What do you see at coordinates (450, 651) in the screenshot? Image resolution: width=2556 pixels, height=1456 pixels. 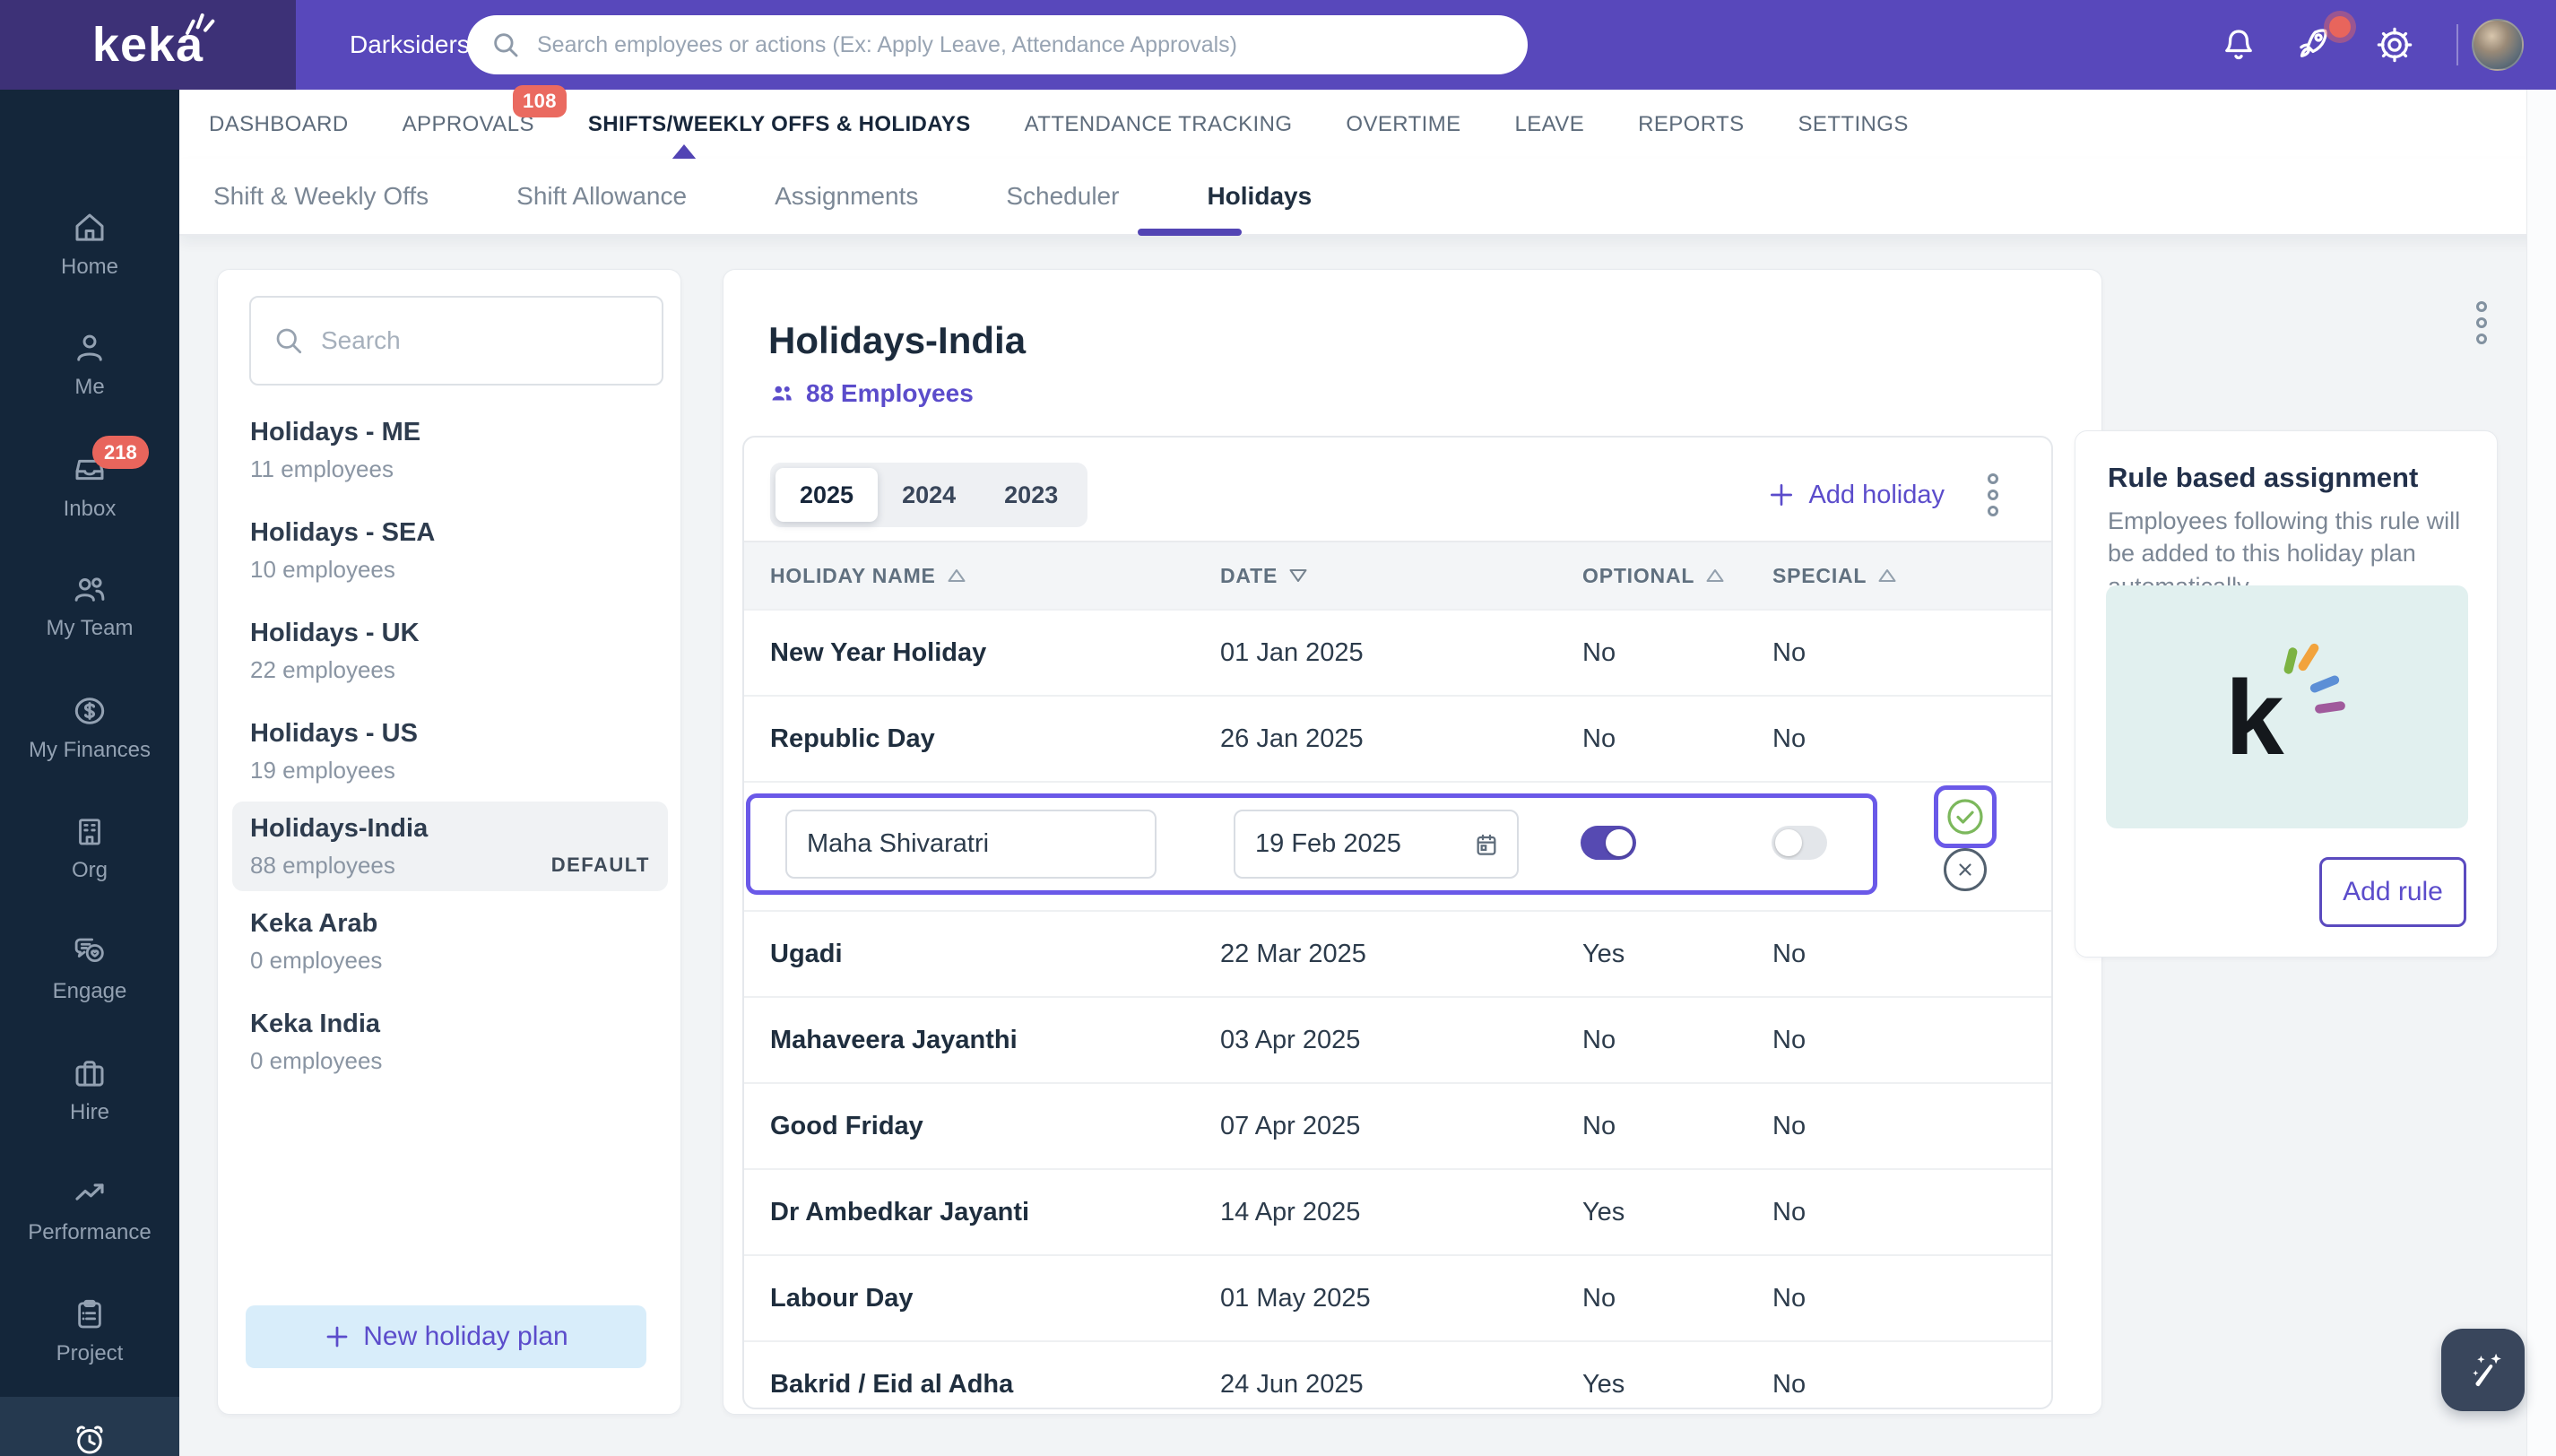 I see `plan-item-holidays-uk: Holidays - UK 22 employees` at bounding box center [450, 651].